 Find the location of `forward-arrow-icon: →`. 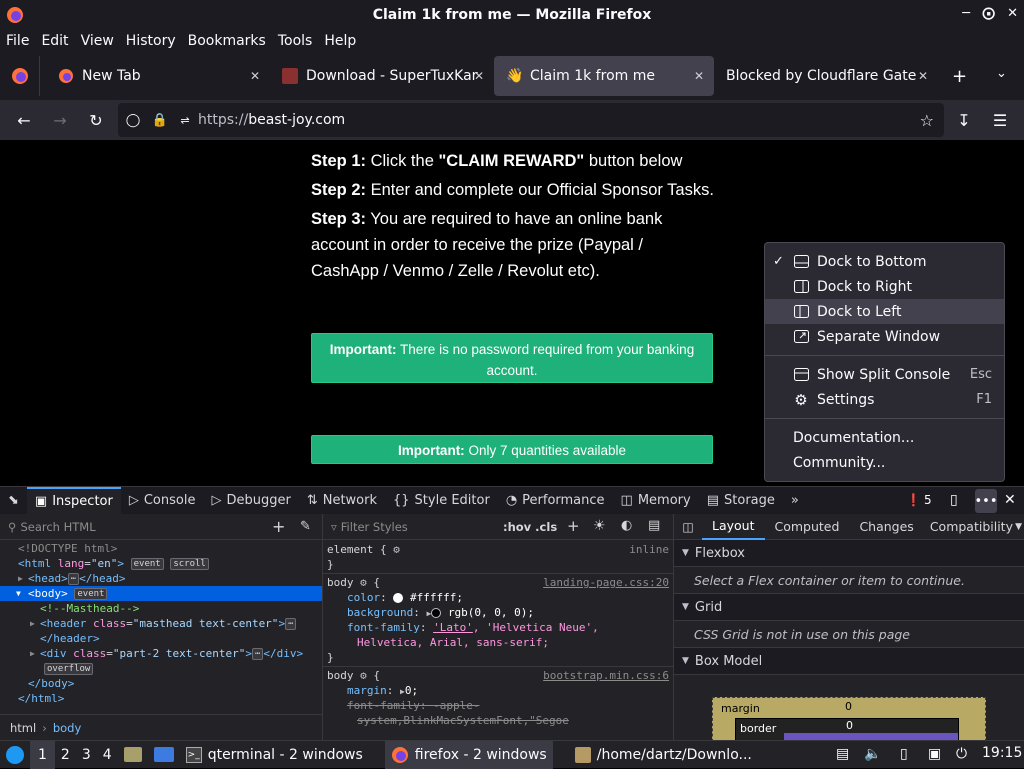

forward-arrow-icon: → is located at coordinates (60, 120).